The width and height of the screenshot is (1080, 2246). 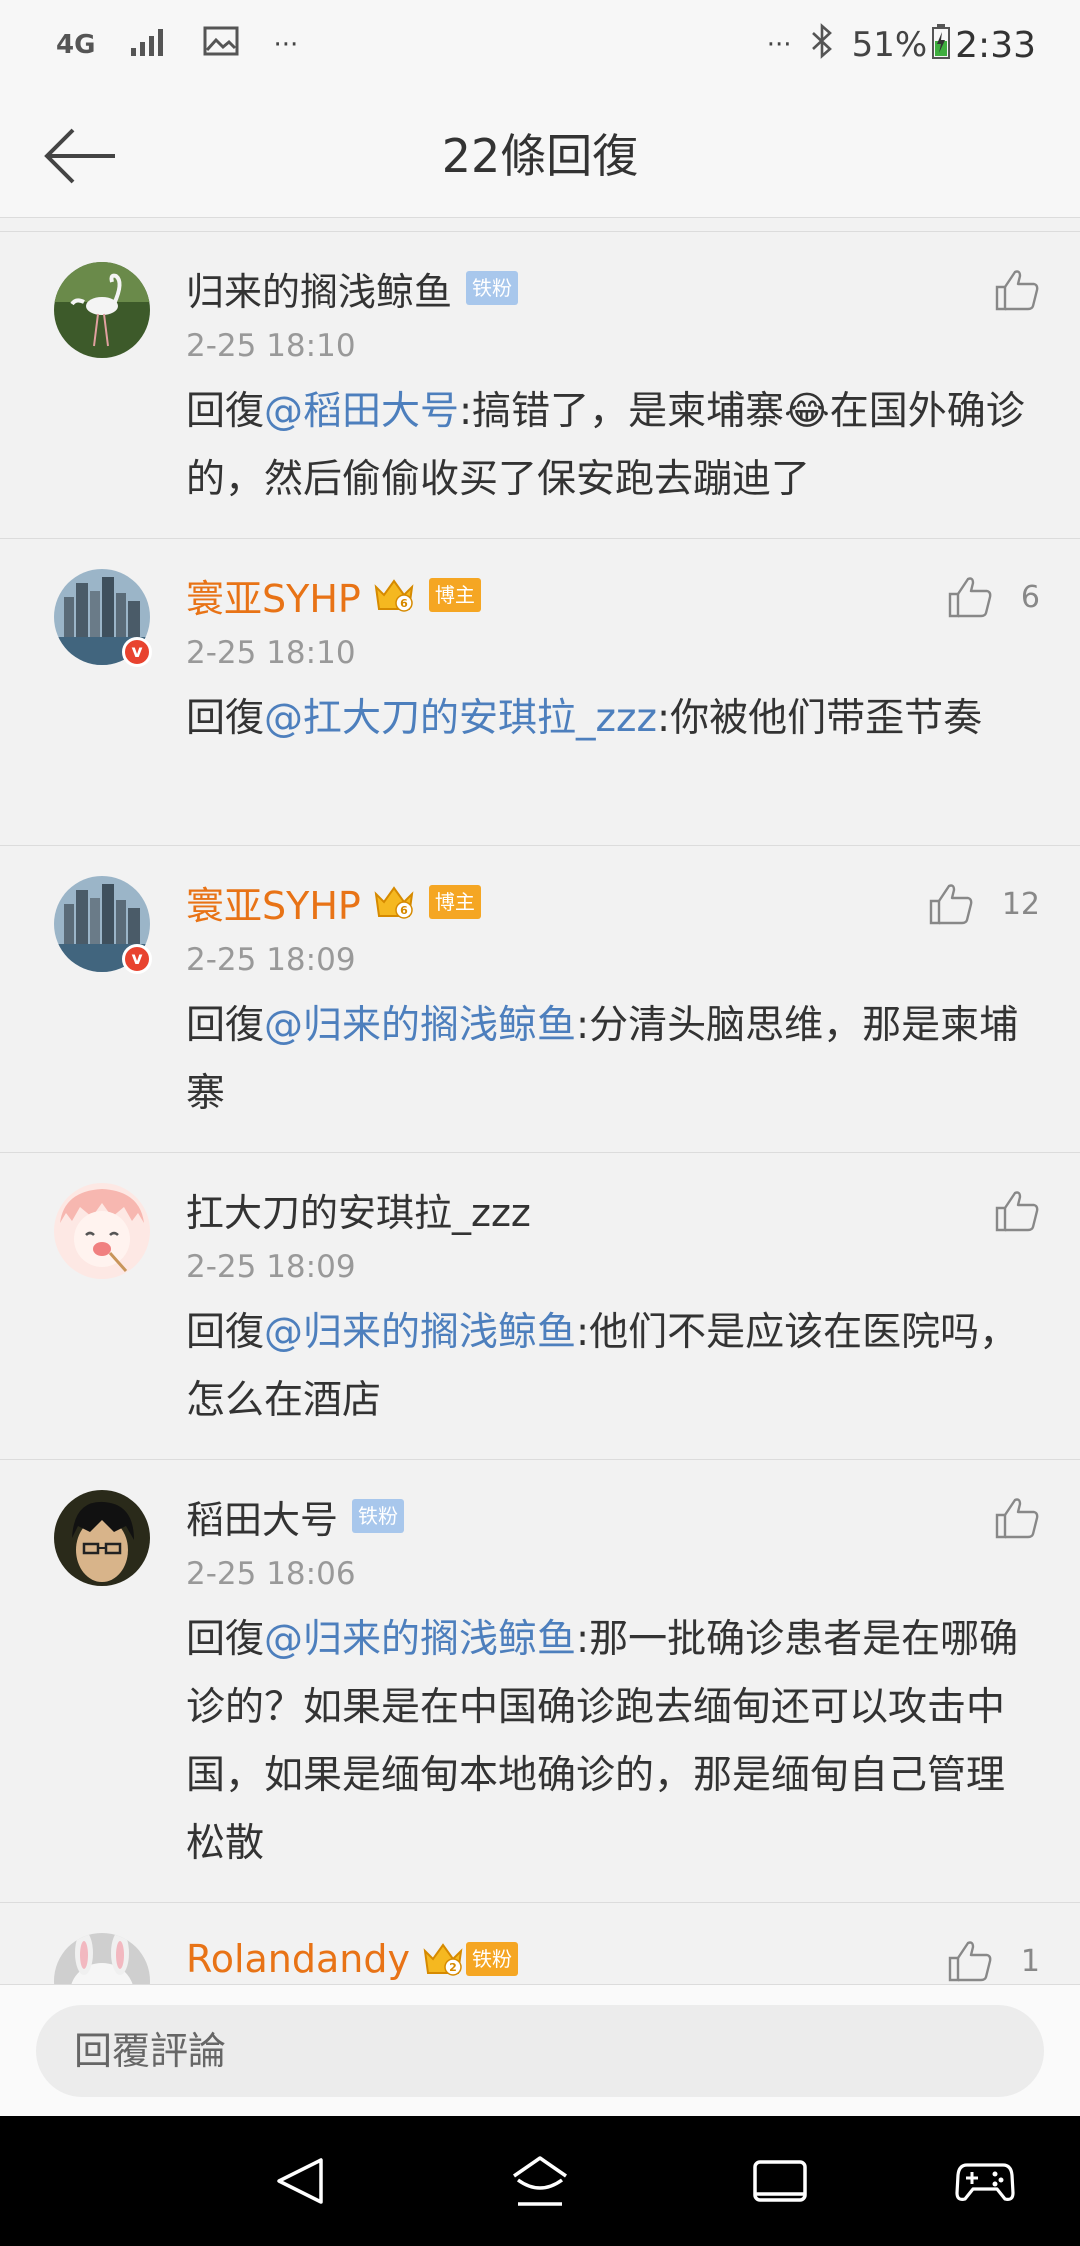 What do you see at coordinates (941, 45) in the screenshot?
I see `battery-charging-icon` at bounding box center [941, 45].